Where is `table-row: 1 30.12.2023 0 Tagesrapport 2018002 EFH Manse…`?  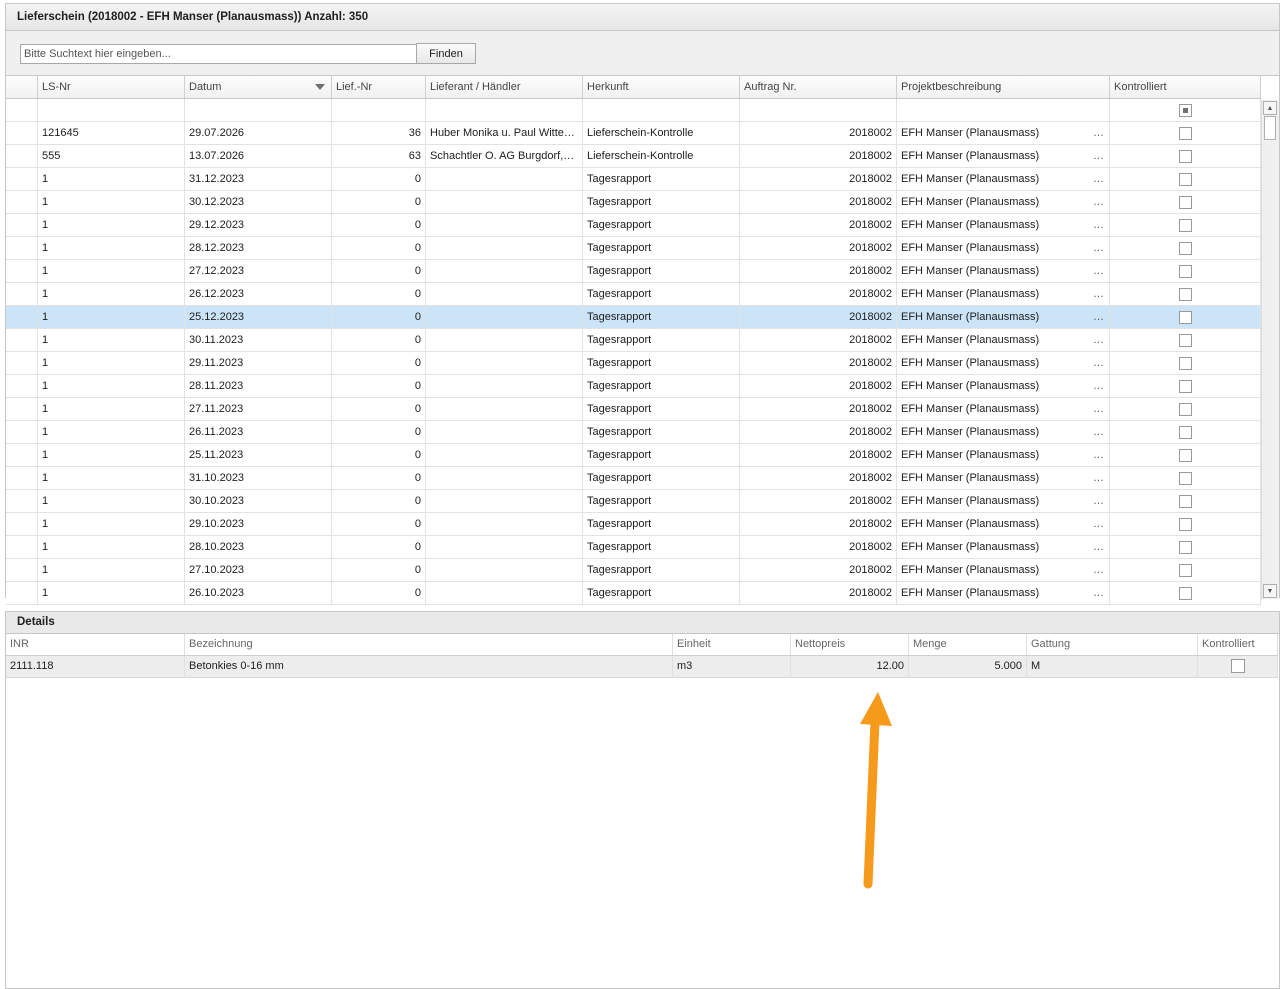
table-row: 1 30.12.2023 0 Tagesrapport 2018002 EFH Manse… is located at coordinates (633, 202).